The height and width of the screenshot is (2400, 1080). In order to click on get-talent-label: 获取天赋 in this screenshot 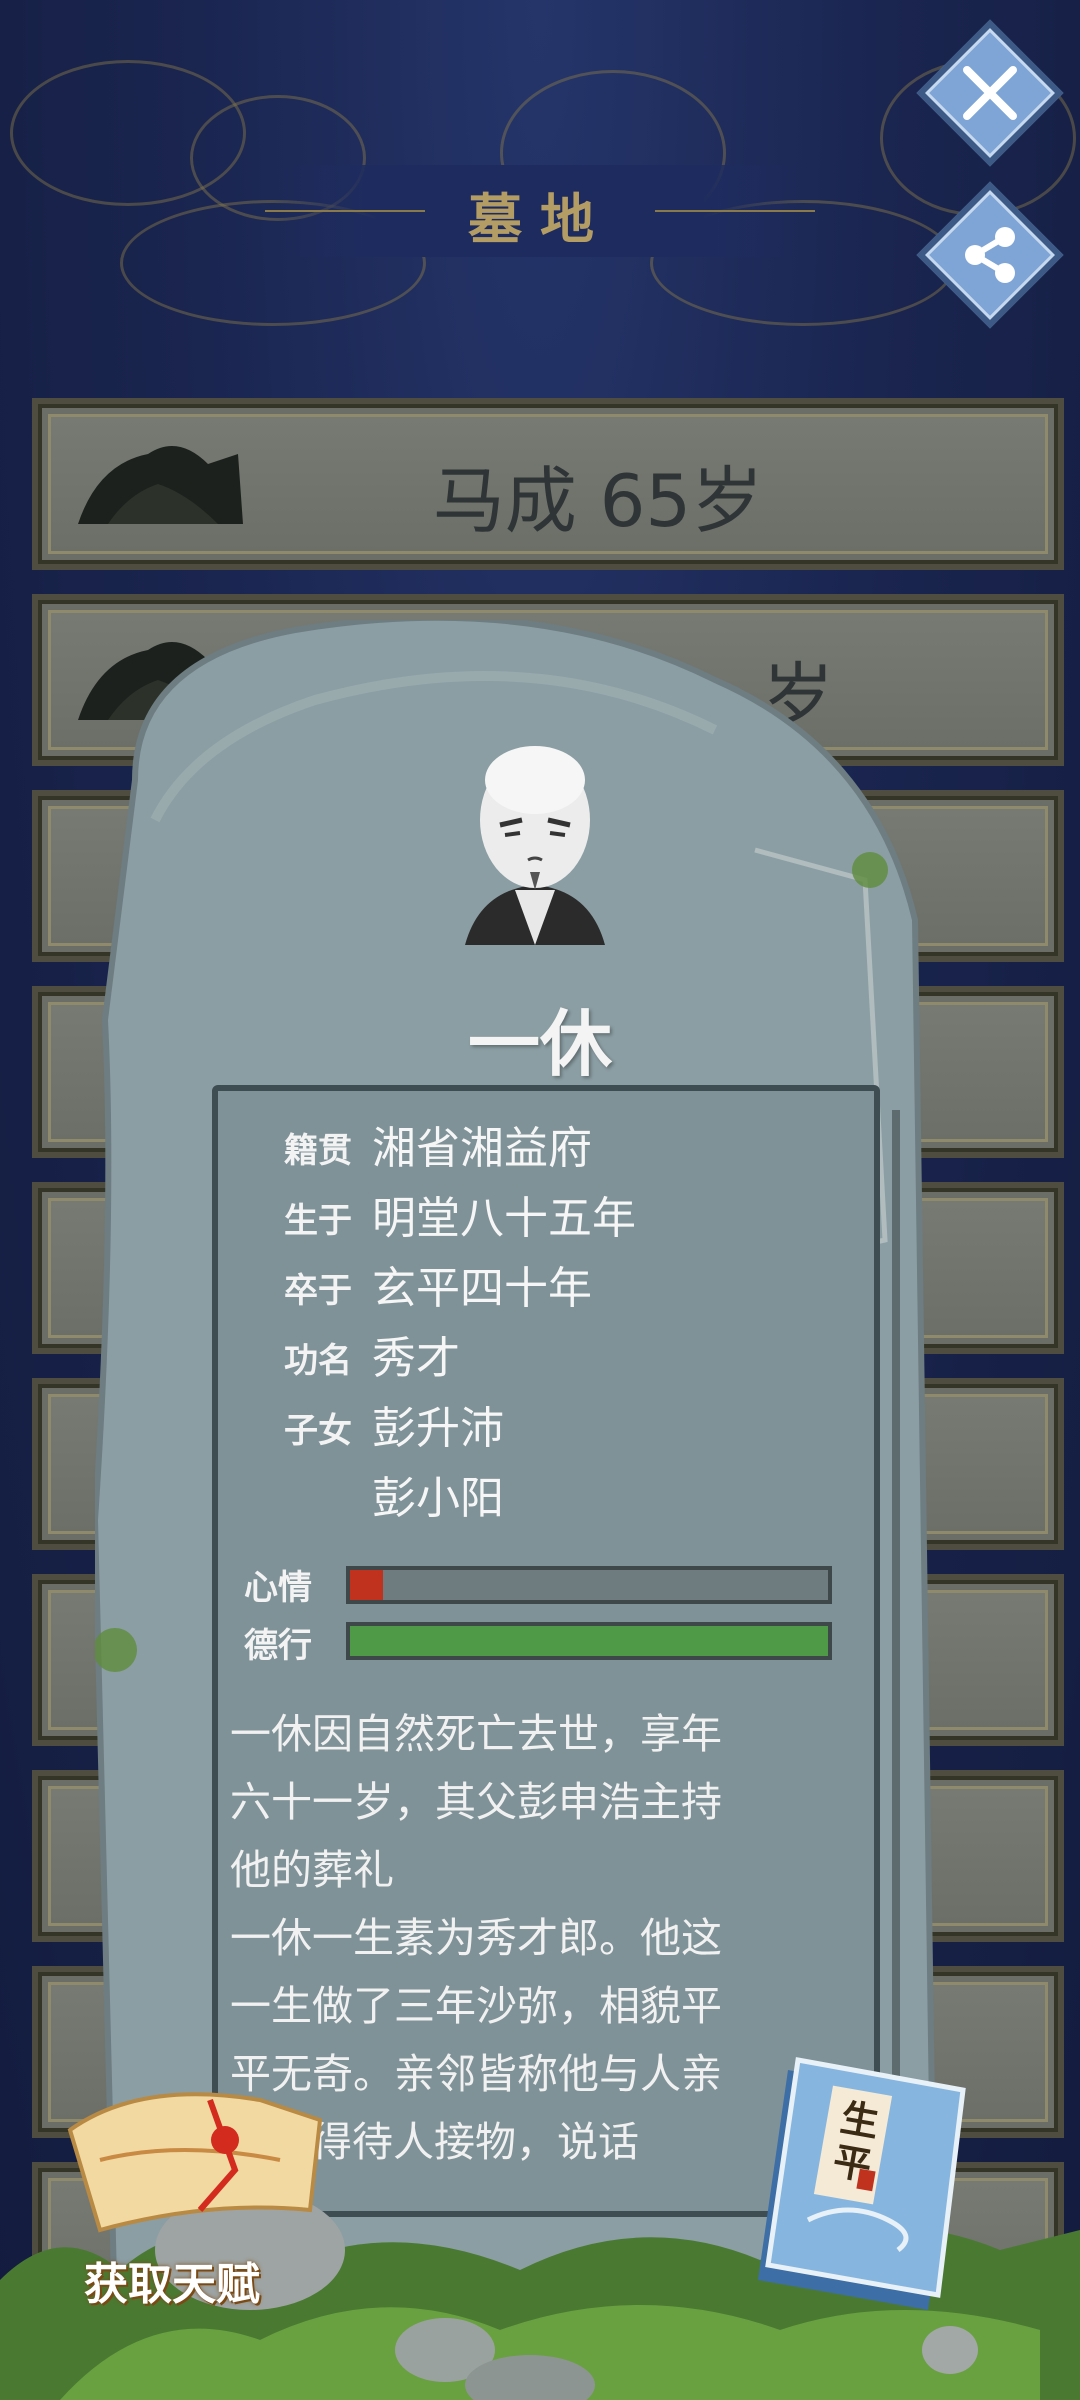, I will do `click(172, 2284)`.